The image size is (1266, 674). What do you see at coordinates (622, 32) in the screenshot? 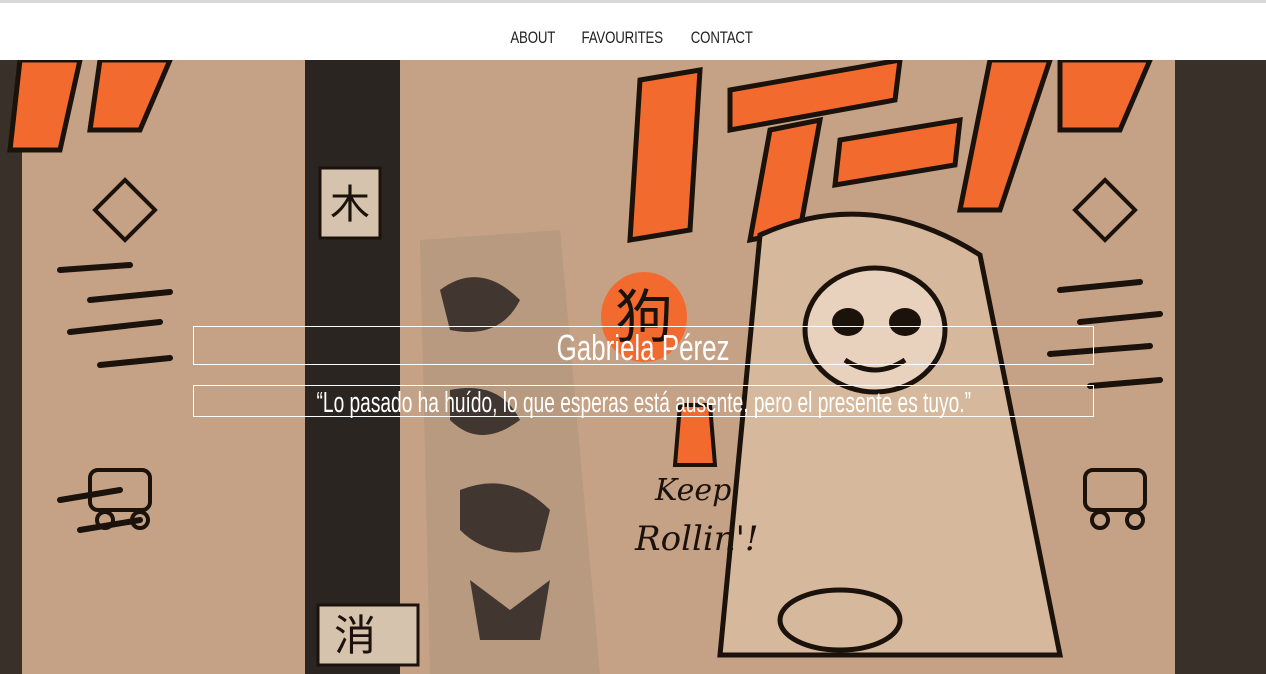
I see `nav-link-favourites: FAVOURITES` at bounding box center [622, 32].